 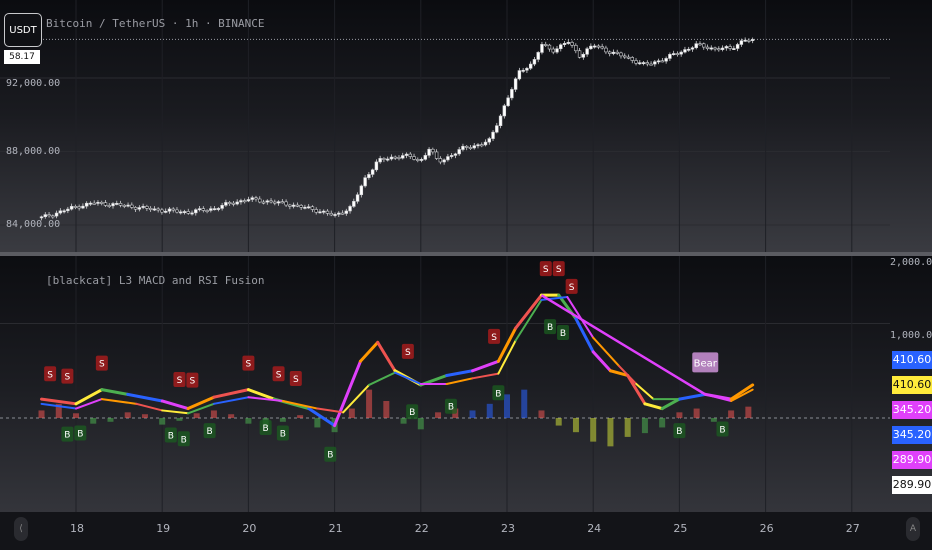 I want to click on x-tick: 24, so click(x=594, y=528).